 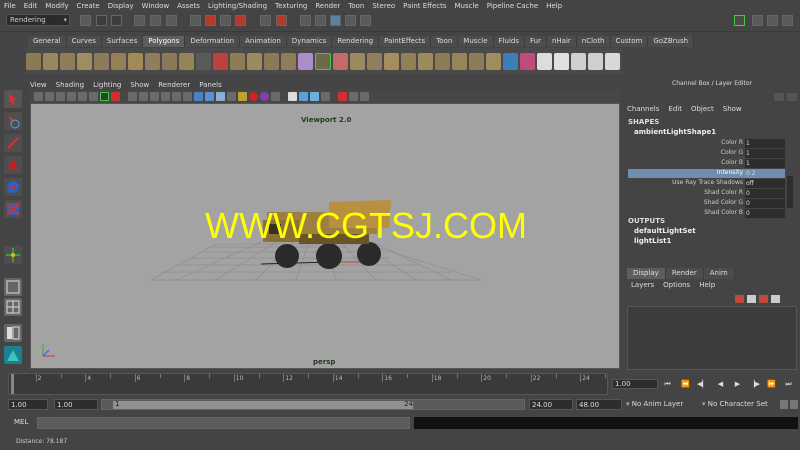 What do you see at coordinates (512, 6) in the screenshot?
I see `menu-pipeline-cache: Pipeline Cache` at bounding box center [512, 6].